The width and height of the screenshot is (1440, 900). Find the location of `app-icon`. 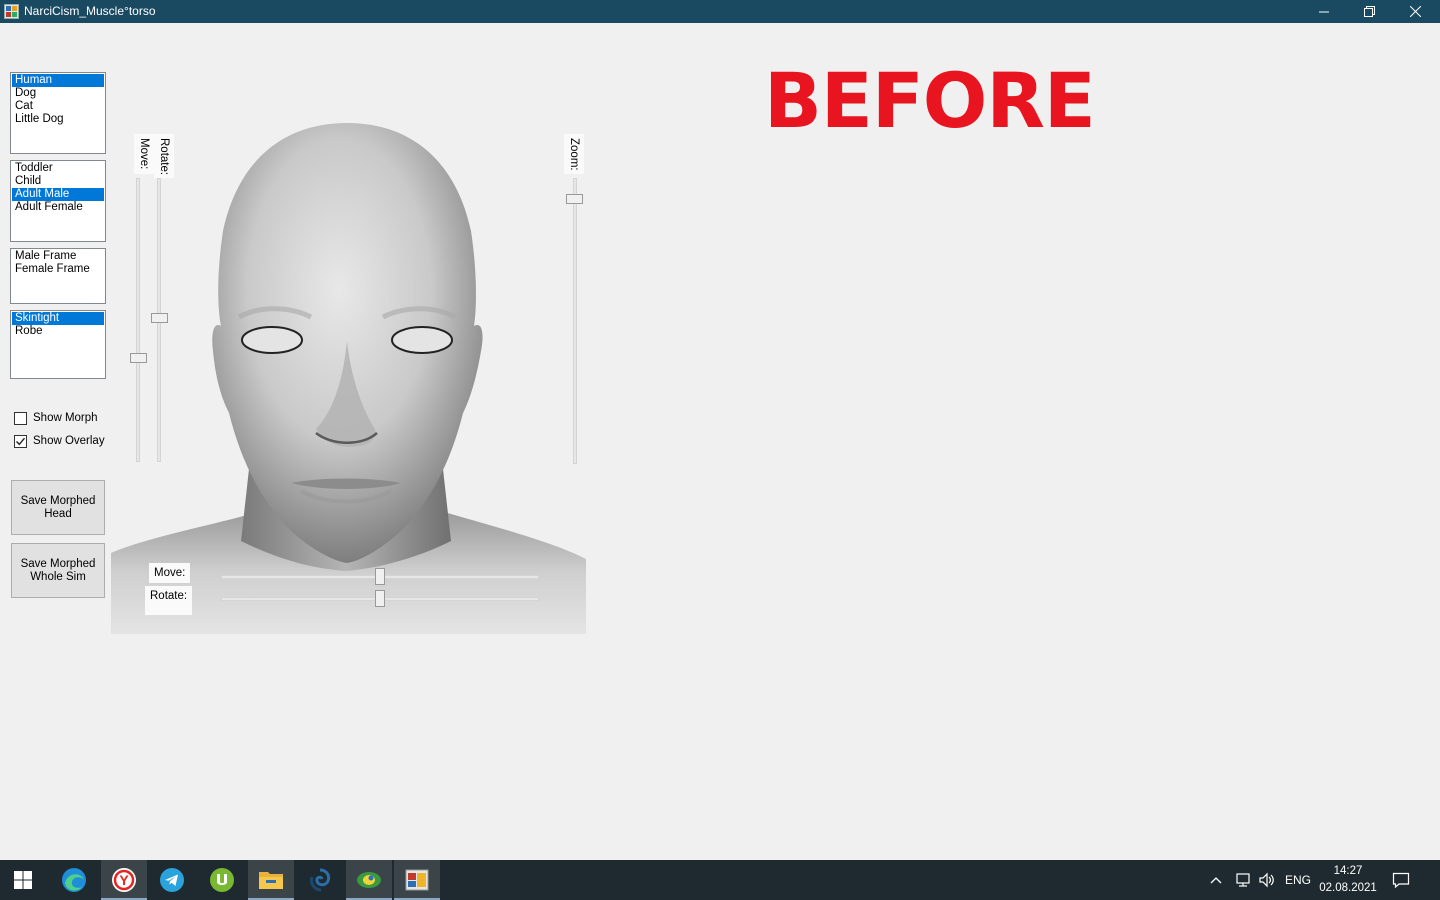

app-icon is located at coordinates (11, 11).